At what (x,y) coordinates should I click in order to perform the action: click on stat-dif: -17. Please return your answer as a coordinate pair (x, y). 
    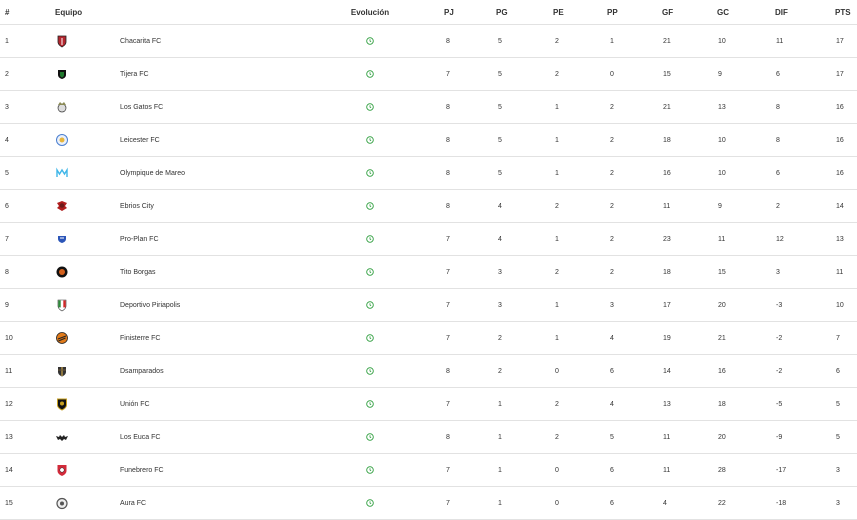
    Looking at the image, I should click on (805, 470).